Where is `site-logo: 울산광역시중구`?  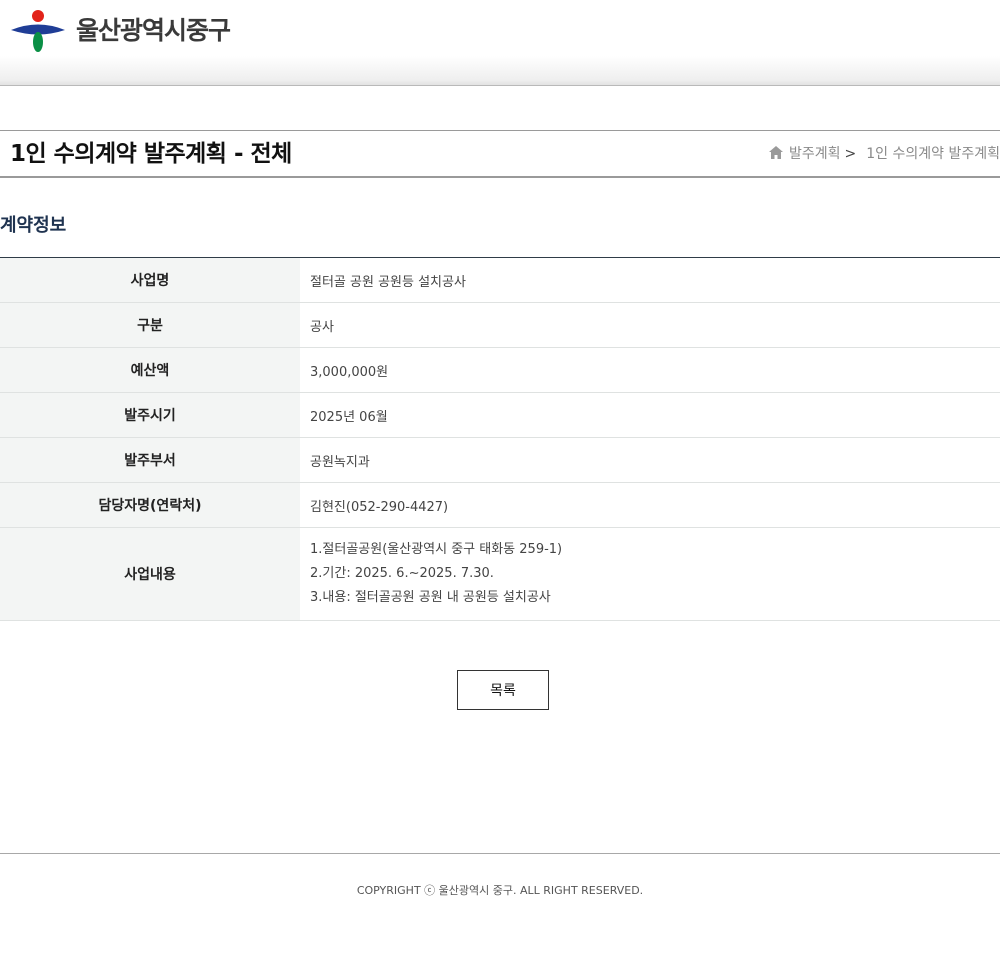 site-logo: 울산광역시중구 is located at coordinates (120, 31).